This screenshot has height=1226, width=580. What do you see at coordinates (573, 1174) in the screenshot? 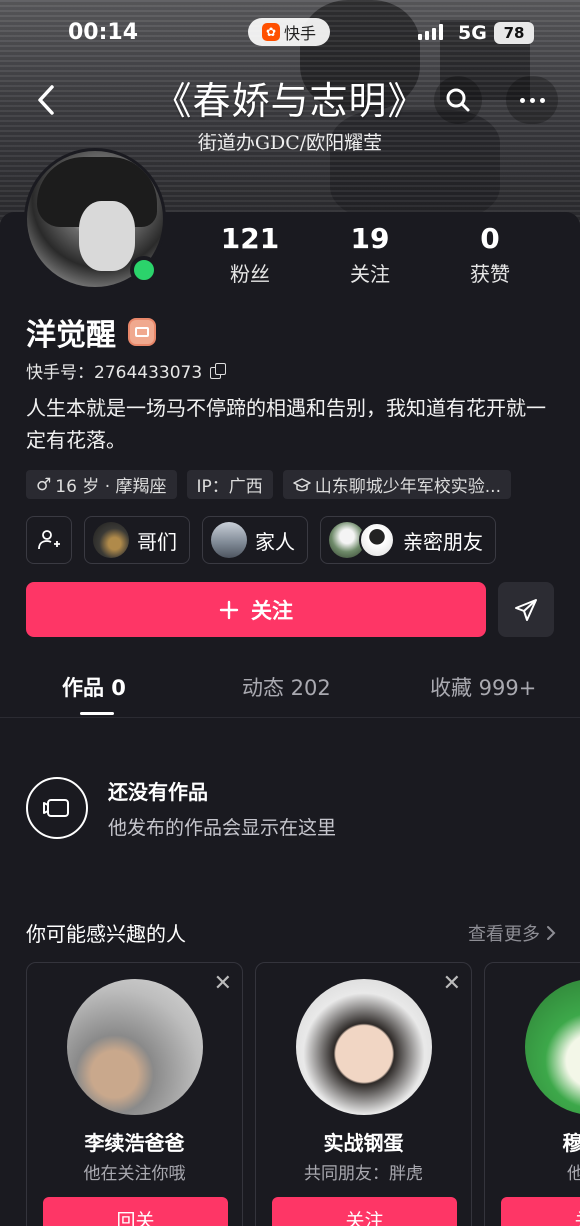
I see `card-reason: 他在关` at bounding box center [573, 1174].